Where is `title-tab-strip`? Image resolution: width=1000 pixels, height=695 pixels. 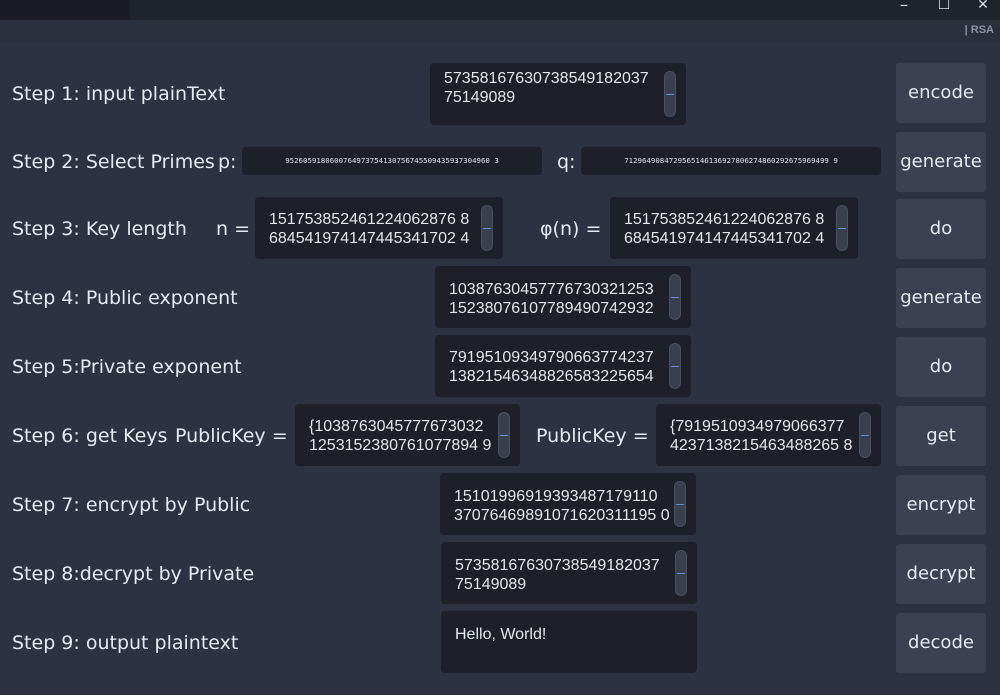
title-tab-strip is located at coordinates (65, 10).